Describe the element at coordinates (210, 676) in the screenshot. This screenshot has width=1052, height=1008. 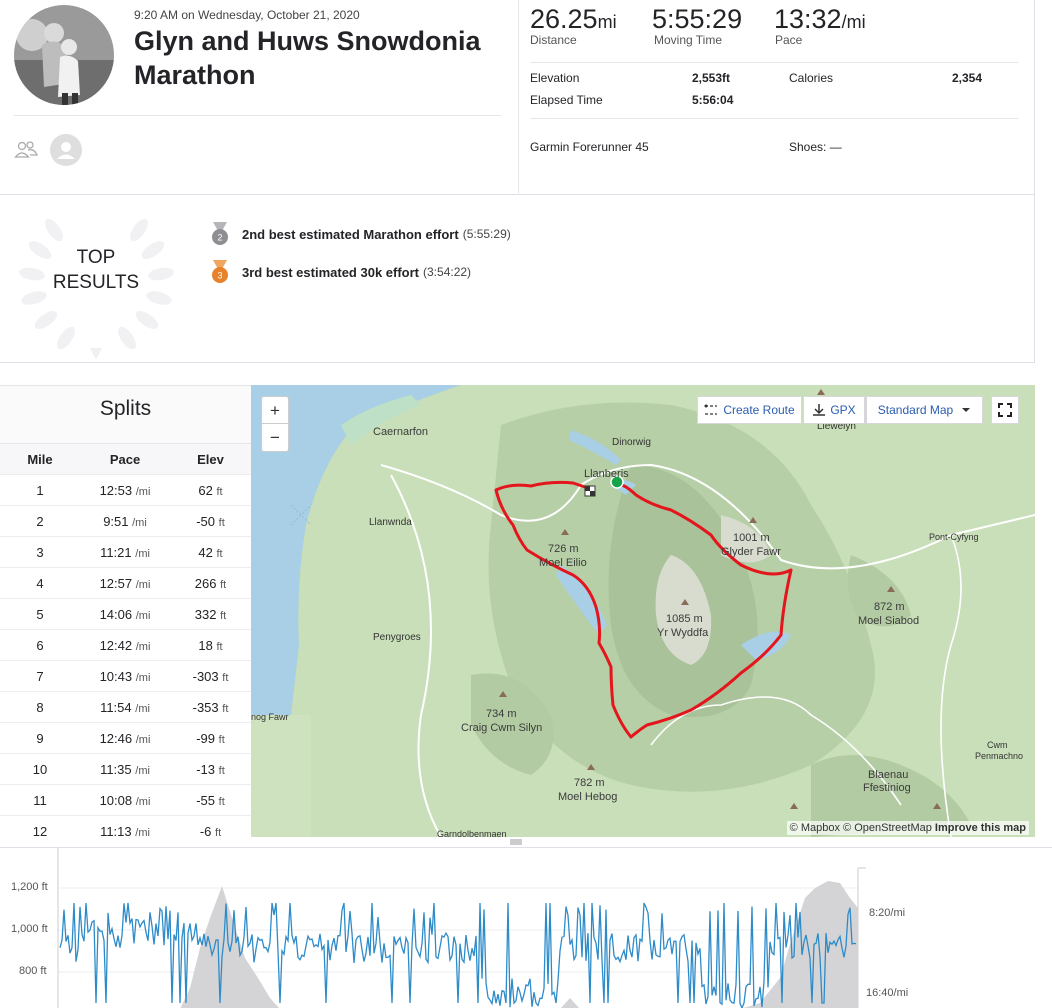
I see `split-elev: -303 ft` at that location.